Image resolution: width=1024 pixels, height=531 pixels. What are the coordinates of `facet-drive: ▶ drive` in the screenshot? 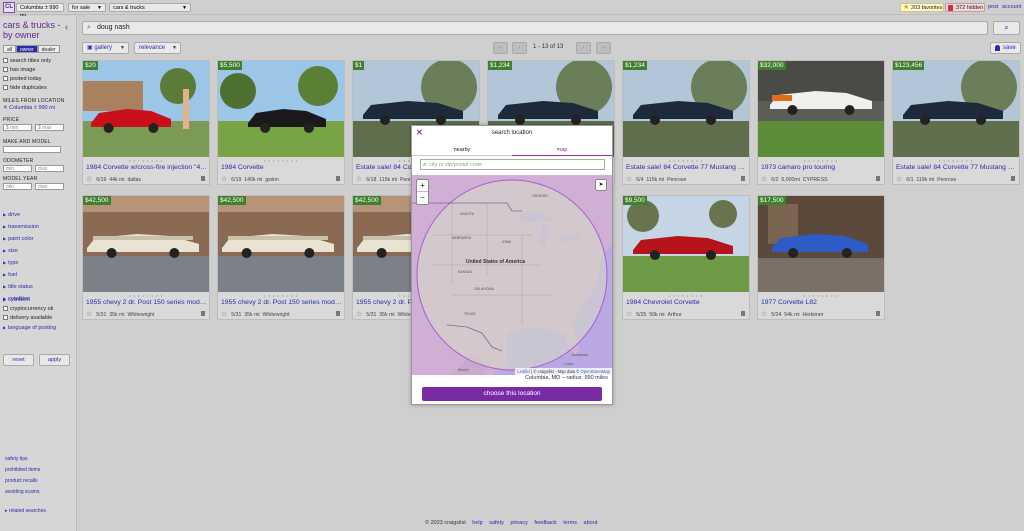 It's located at (11, 215).